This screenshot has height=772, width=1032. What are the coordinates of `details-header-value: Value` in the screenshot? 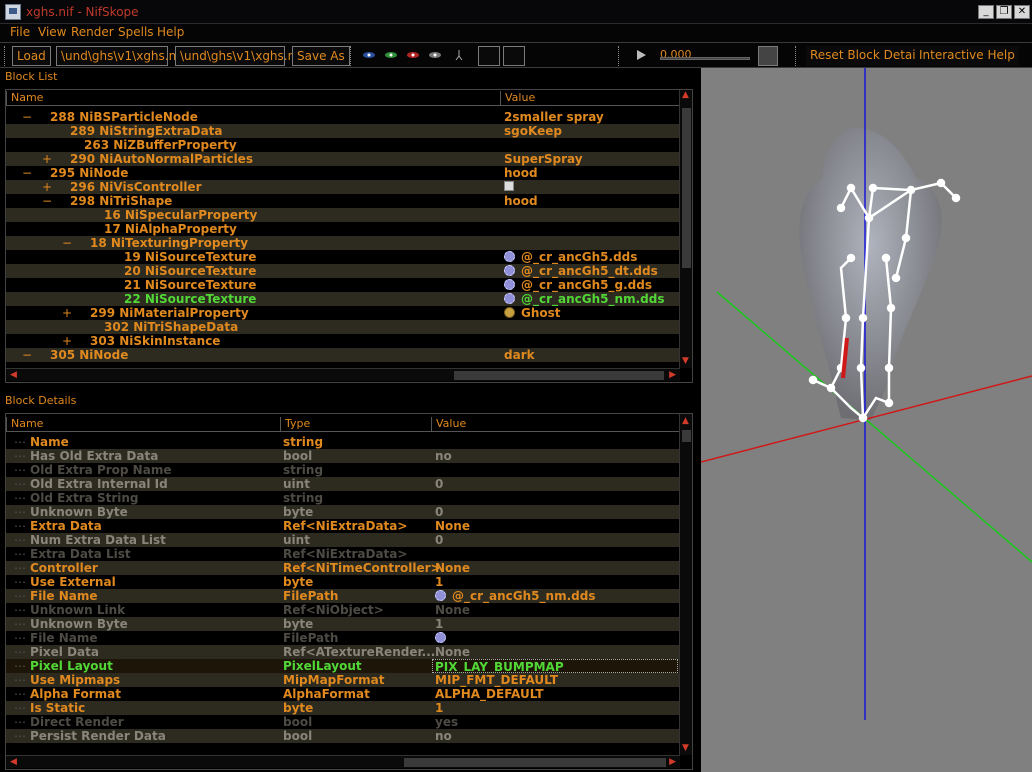 It's located at (448, 424).